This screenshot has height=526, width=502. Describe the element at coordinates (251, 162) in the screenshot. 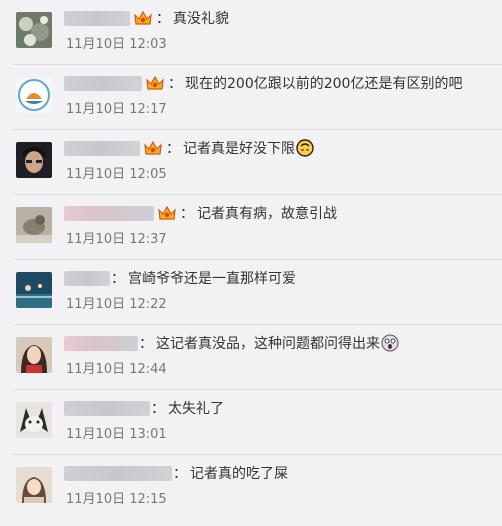

I see `comment-item: ： 记者真是好没下限 11月10日 12:05` at that location.